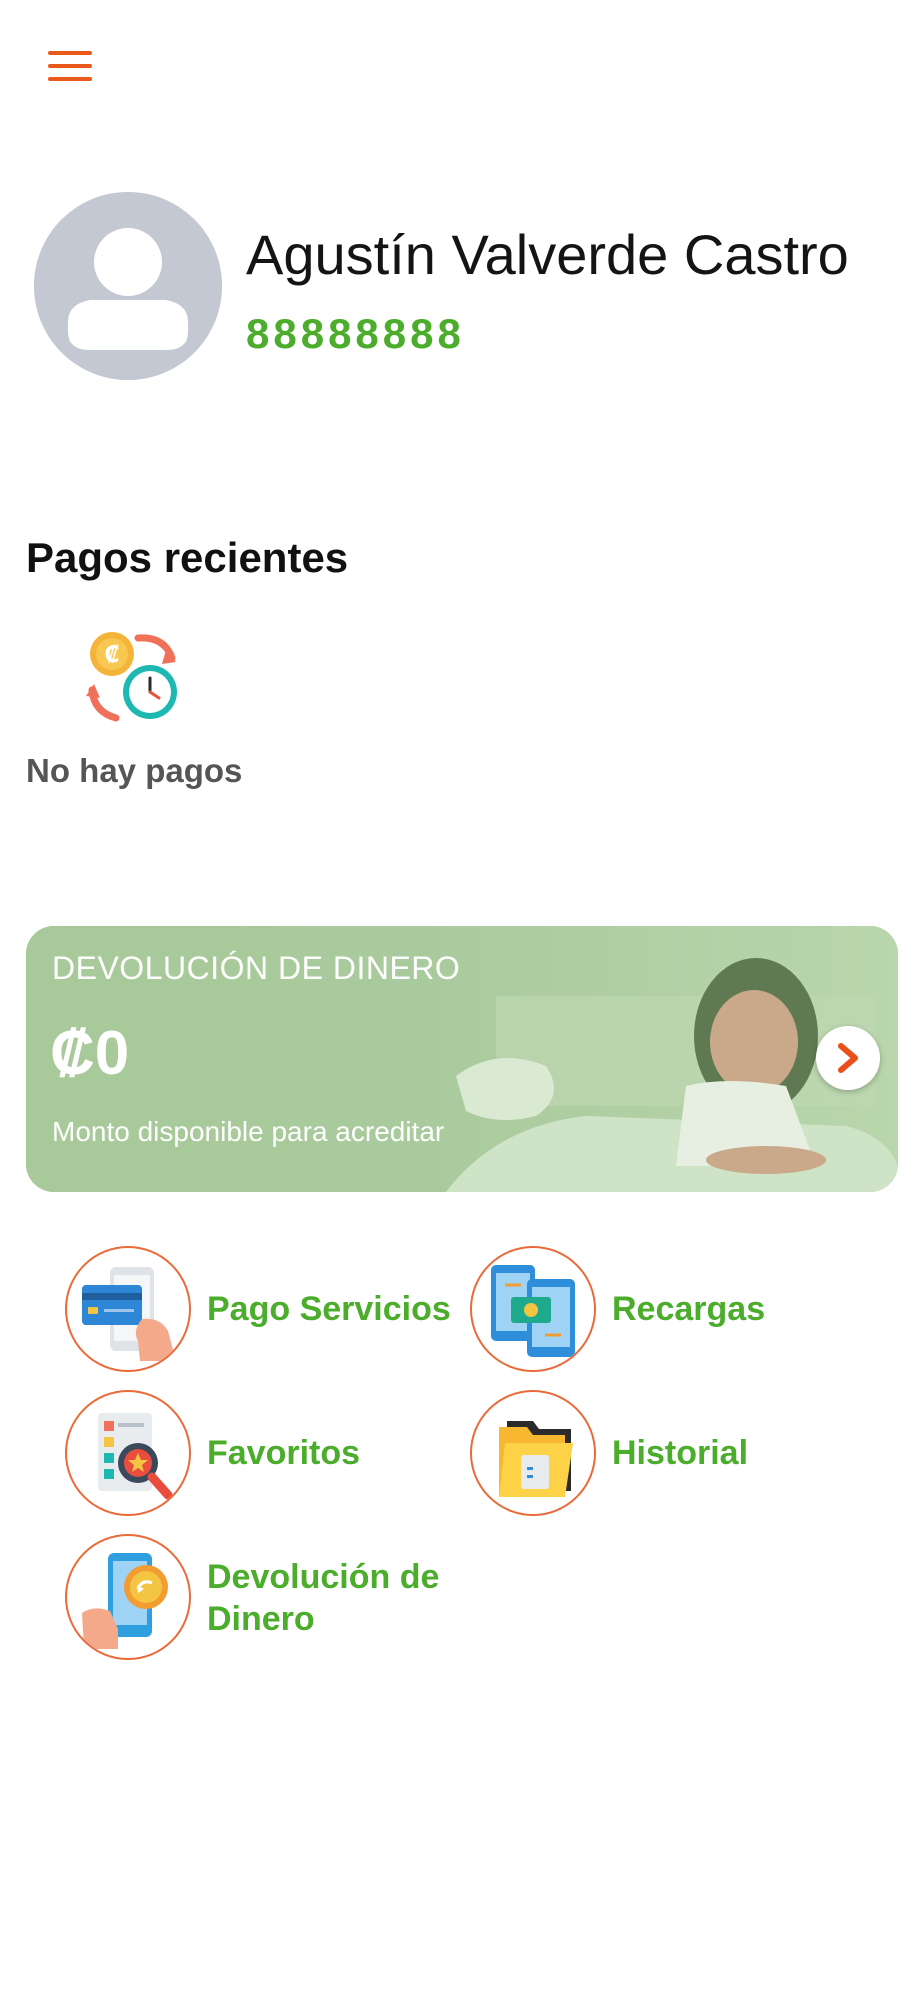 This screenshot has width=924, height=2000. What do you see at coordinates (248, 1131) in the screenshot?
I see `refund-banner-subtitle: Monto disponible para acreditar` at bounding box center [248, 1131].